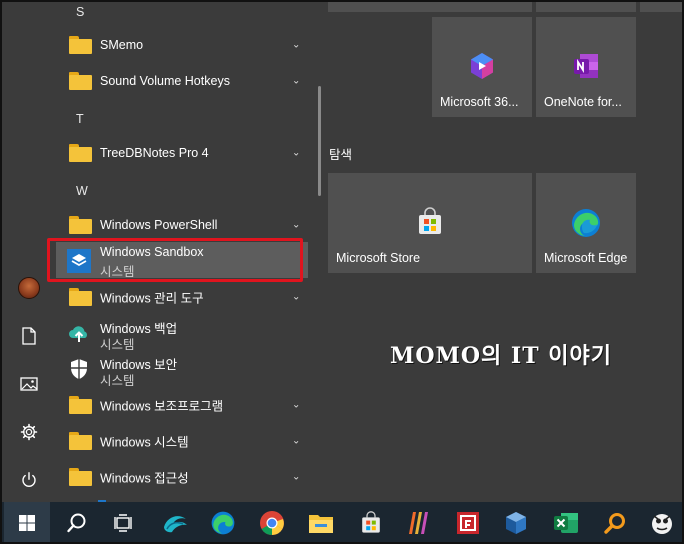 The width and height of the screenshot is (684, 544). I want to click on taskbar-store, so click(371, 522).